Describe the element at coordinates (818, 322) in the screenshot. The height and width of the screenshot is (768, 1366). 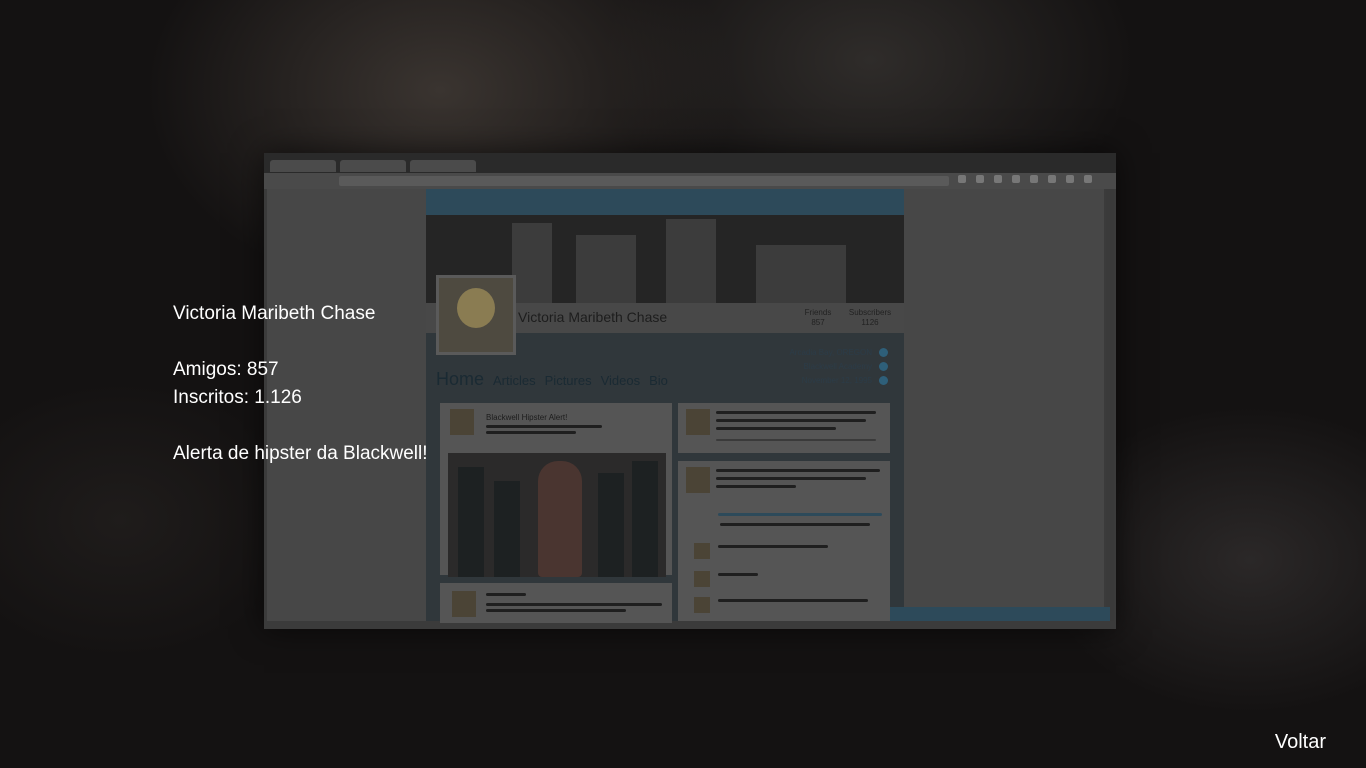
I see `friends-stat-value: 857` at that location.